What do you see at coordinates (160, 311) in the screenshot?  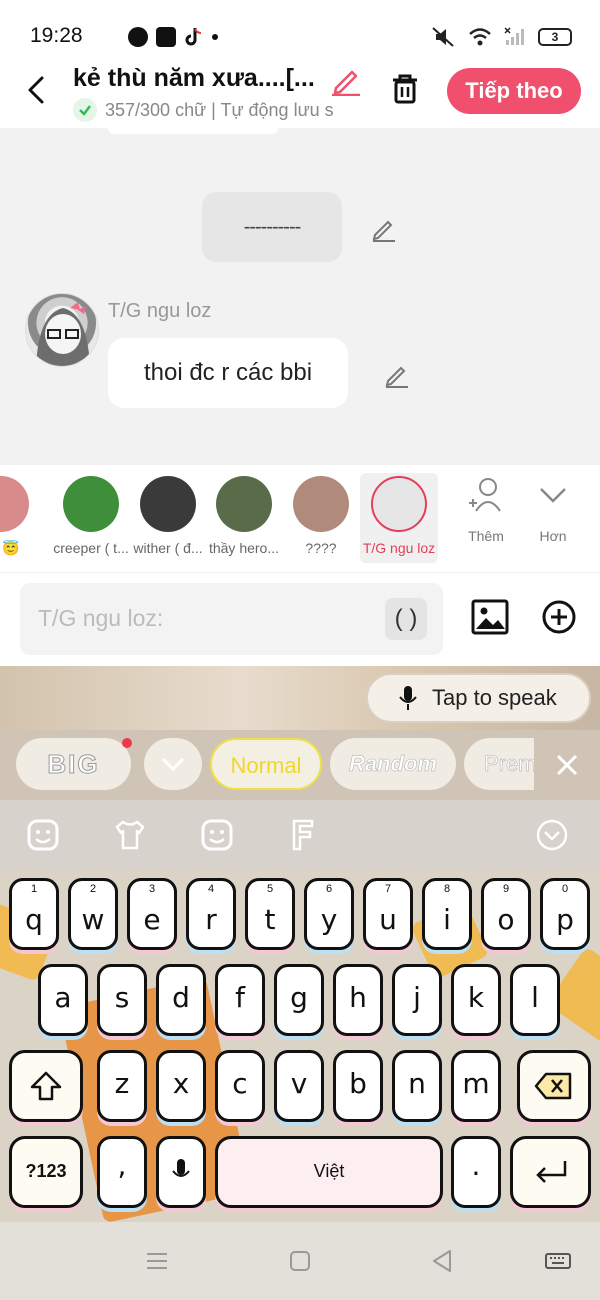 I see `message-author: T/G ngu loz` at bounding box center [160, 311].